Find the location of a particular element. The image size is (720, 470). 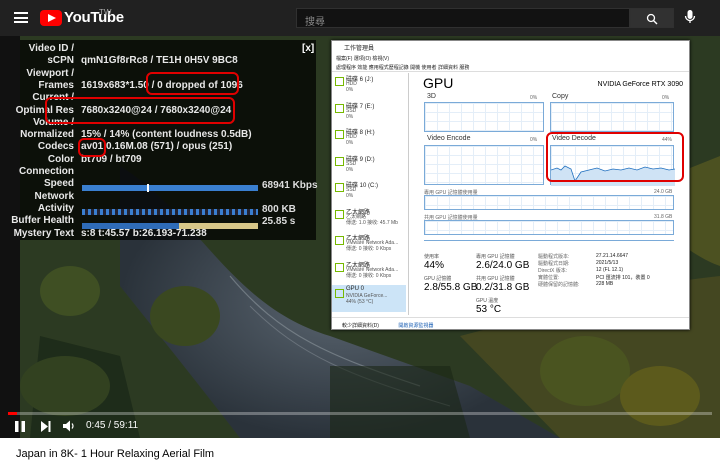

gpu-info-value: 27.21.14.6647 is located at coordinates (612, 256).